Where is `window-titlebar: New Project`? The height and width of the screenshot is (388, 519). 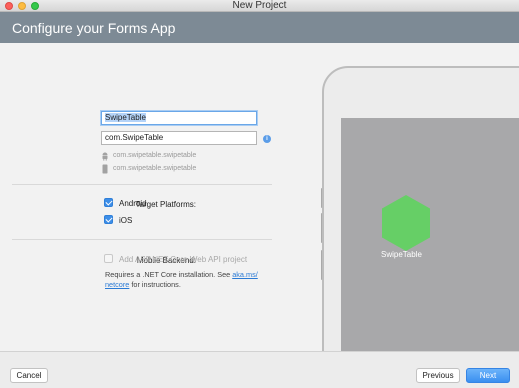 window-titlebar: New Project is located at coordinates (259, 6).